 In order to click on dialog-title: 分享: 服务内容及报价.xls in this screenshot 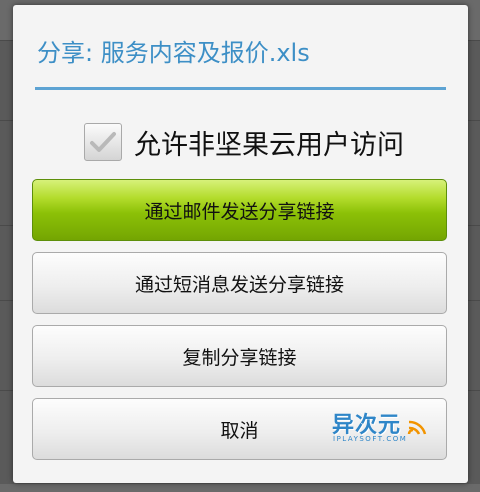, I will do `click(173, 53)`.